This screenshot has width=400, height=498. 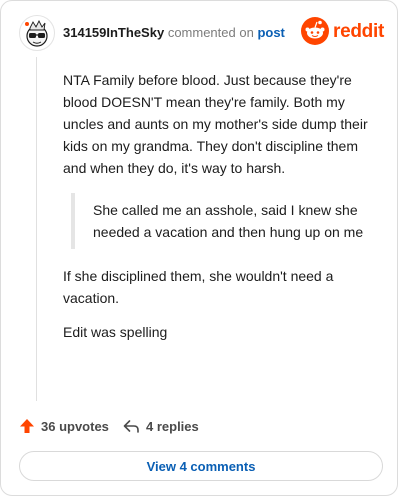 What do you see at coordinates (358, 31) in the screenshot?
I see `reddit-wordmark: reddit` at bounding box center [358, 31].